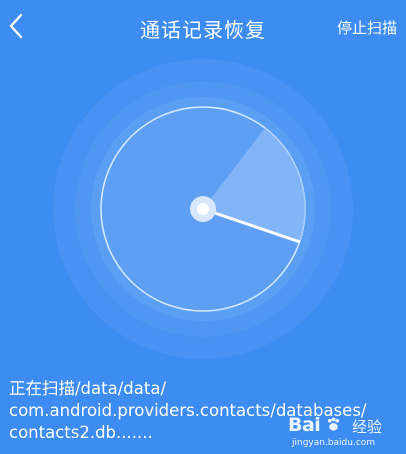 The width and height of the screenshot is (406, 454). What do you see at coordinates (367, 27) in the screenshot?
I see `stop-scan-button: 停止扫描` at bounding box center [367, 27].